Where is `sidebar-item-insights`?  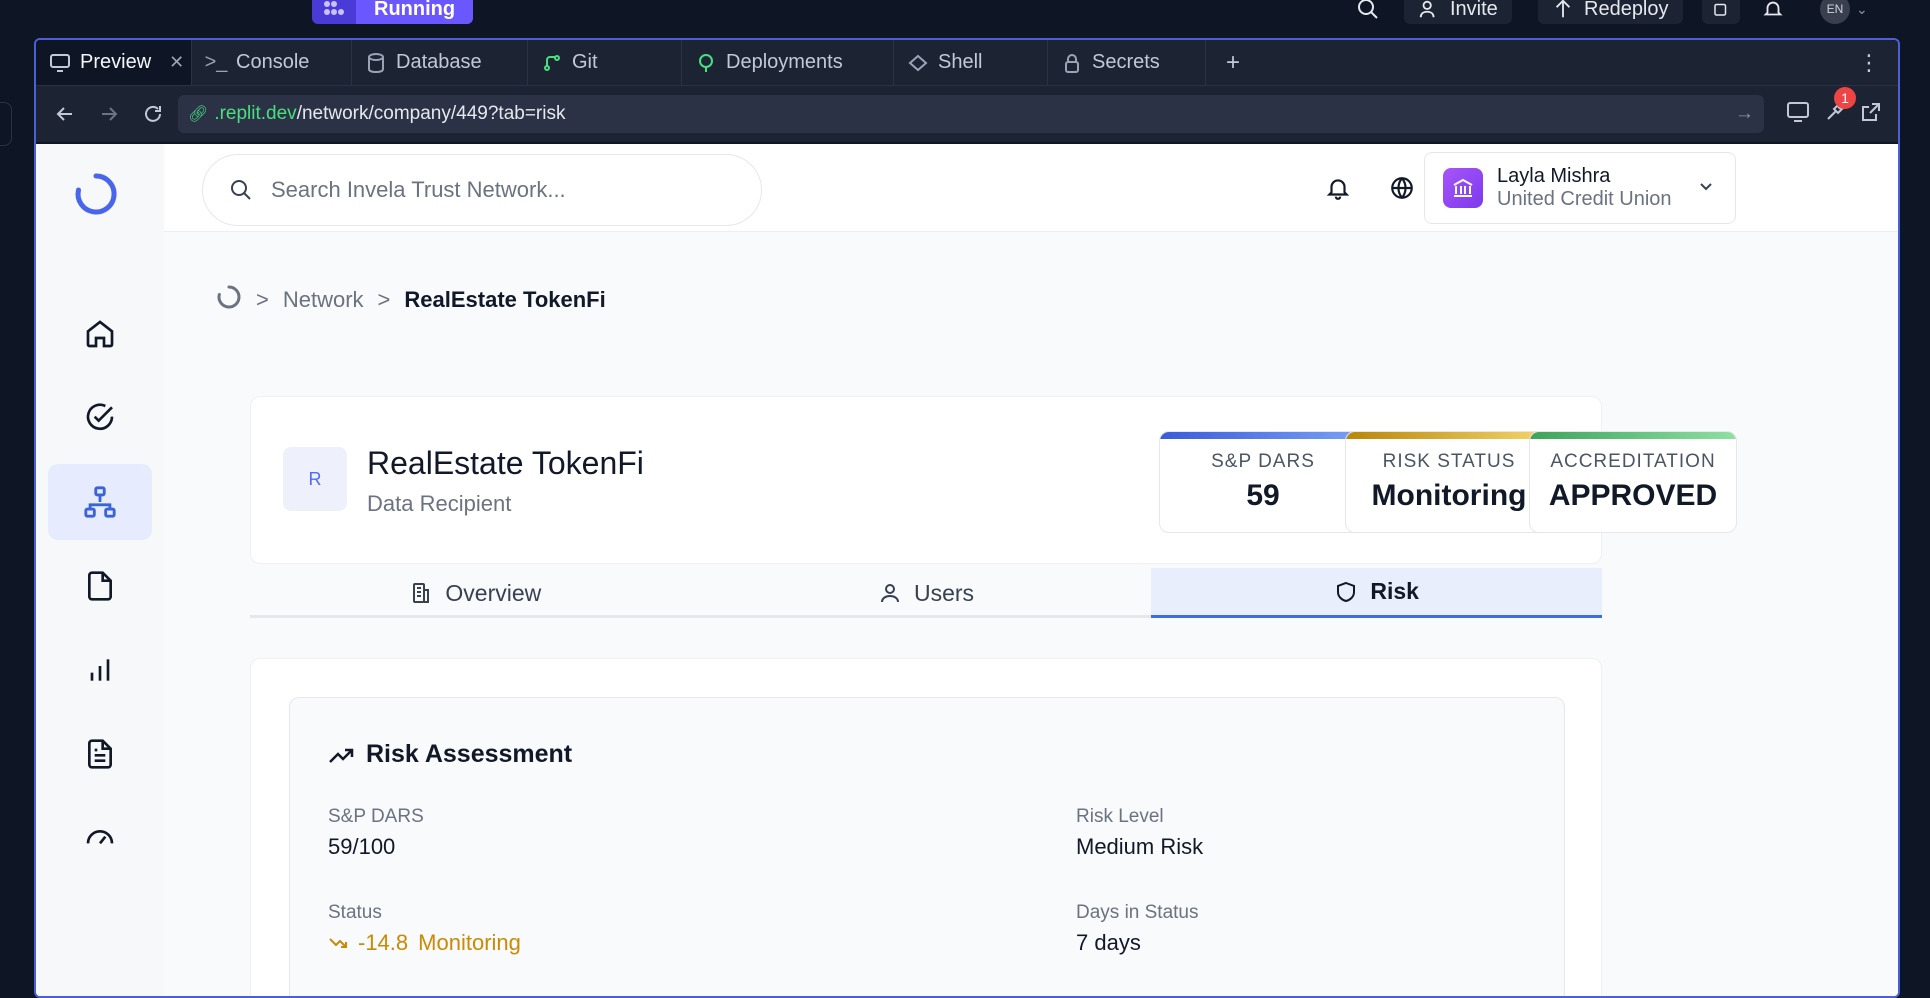 sidebar-item-insights is located at coordinates (100, 670).